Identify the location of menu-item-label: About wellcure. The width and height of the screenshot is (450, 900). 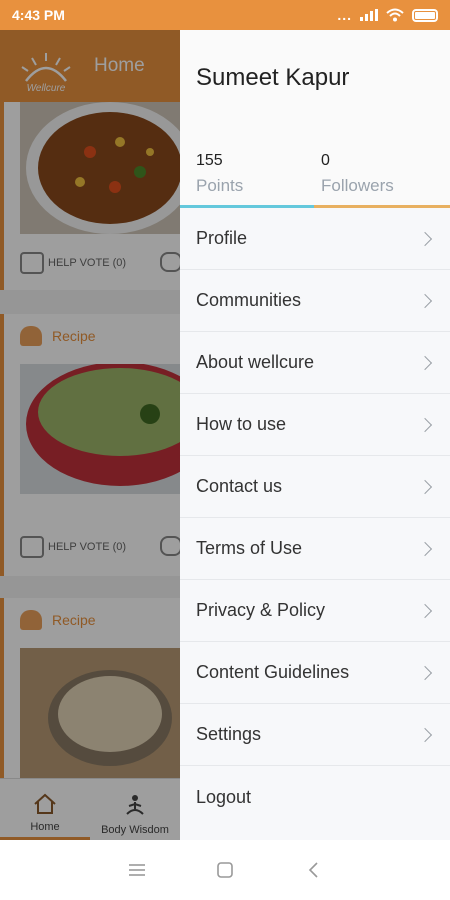
(255, 362).